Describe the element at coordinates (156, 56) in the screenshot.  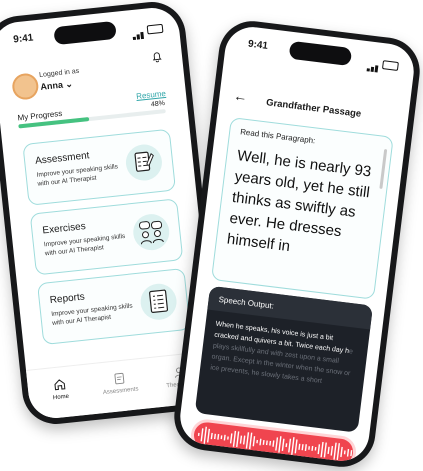
I see `bell-icon` at that location.